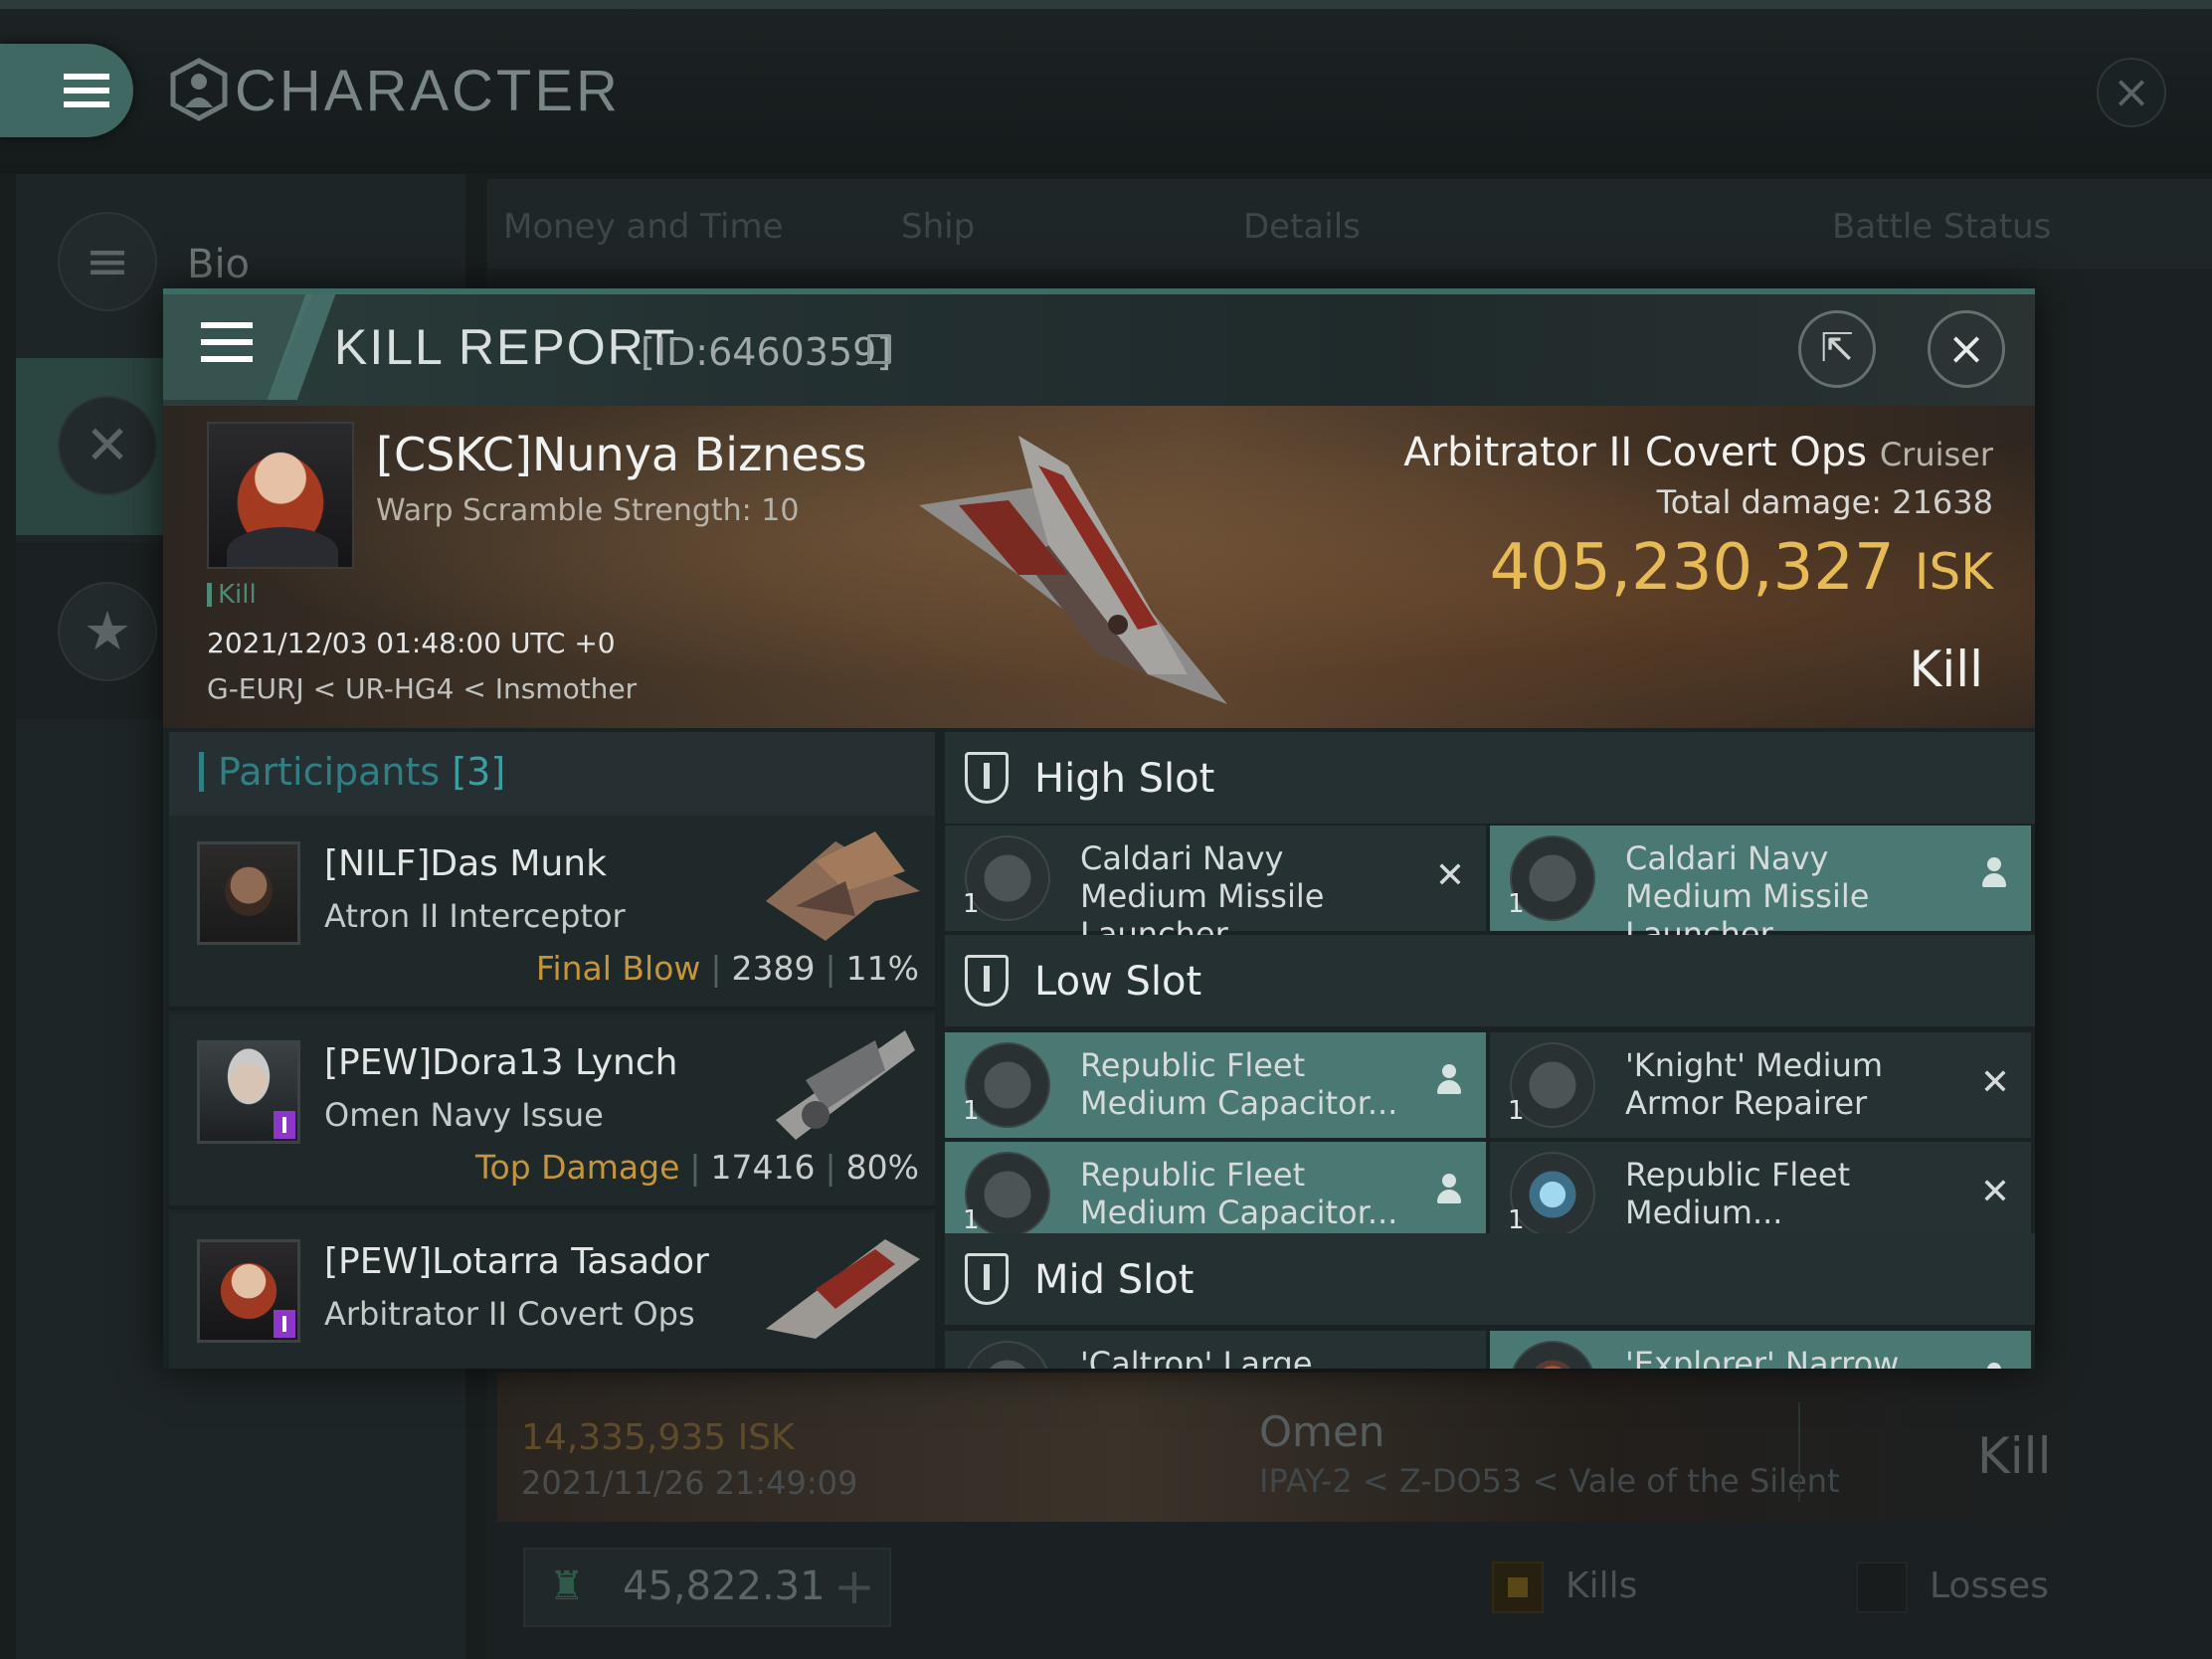 The image size is (2212, 1659). What do you see at coordinates (352, 772) in the screenshot?
I see `participants-title: Participants [3]` at bounding box center [352, 772].